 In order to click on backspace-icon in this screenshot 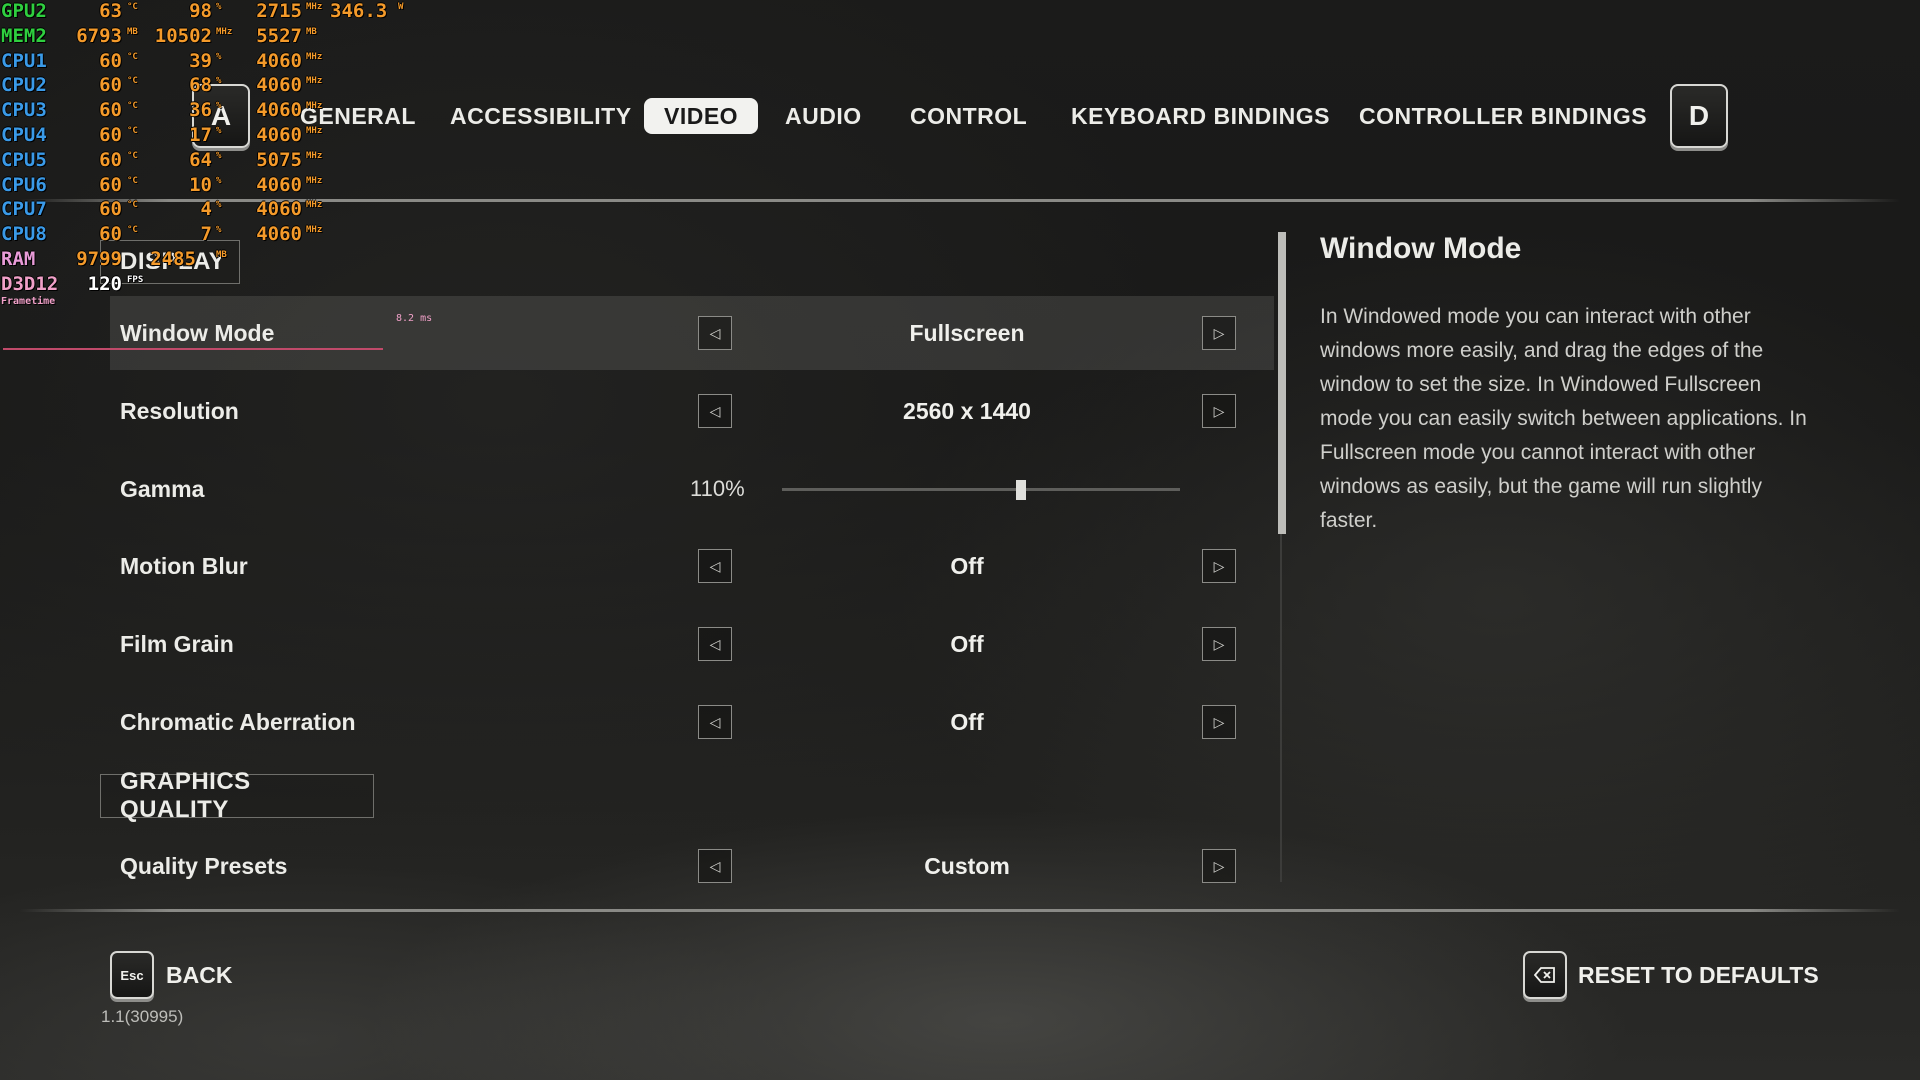, I will do `click(1544, 975)`.